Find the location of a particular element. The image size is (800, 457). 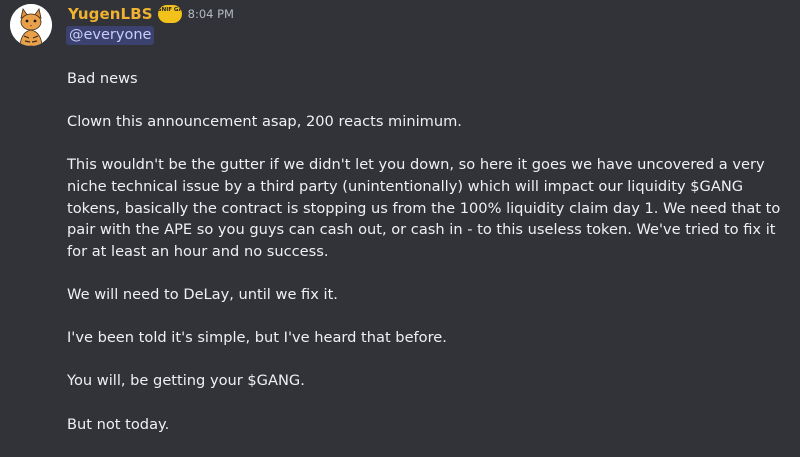

message-timestamp: 8:04 PM is located at coordinates (211, 14).